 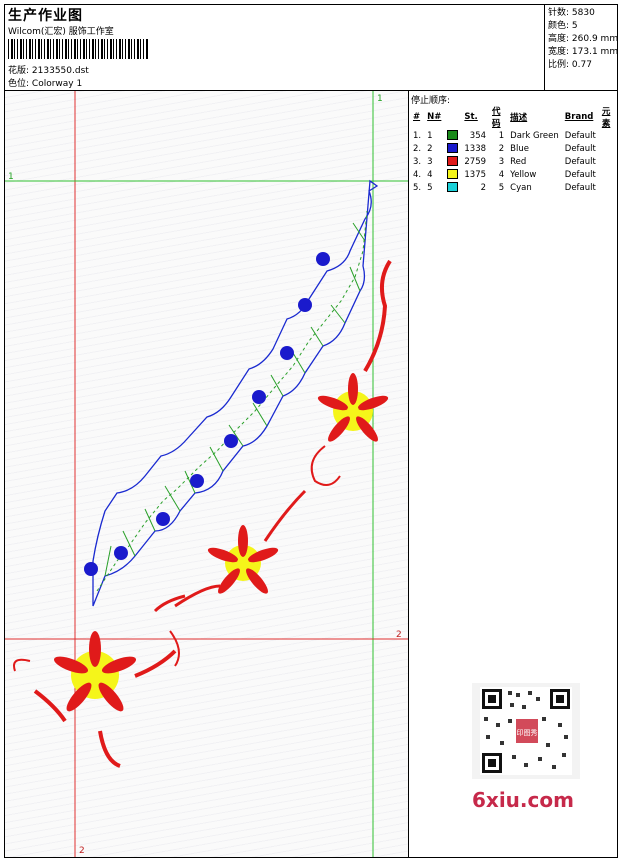 What do you see at coordinates (523, 800) in the screenshot?
I see `watermark-text: 6xiu.com` at bounding box center [523, 800].